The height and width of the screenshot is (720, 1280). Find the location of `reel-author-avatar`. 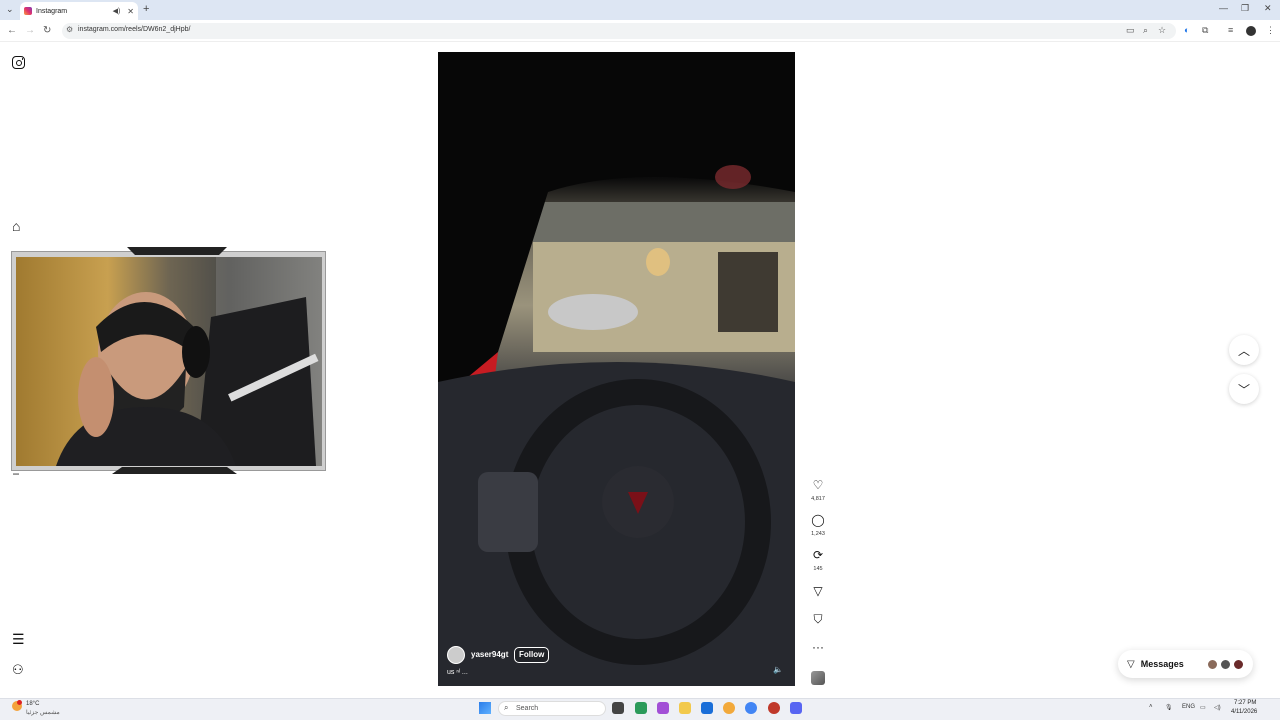

reel-author-avatar is located at coordinates (456, 655).